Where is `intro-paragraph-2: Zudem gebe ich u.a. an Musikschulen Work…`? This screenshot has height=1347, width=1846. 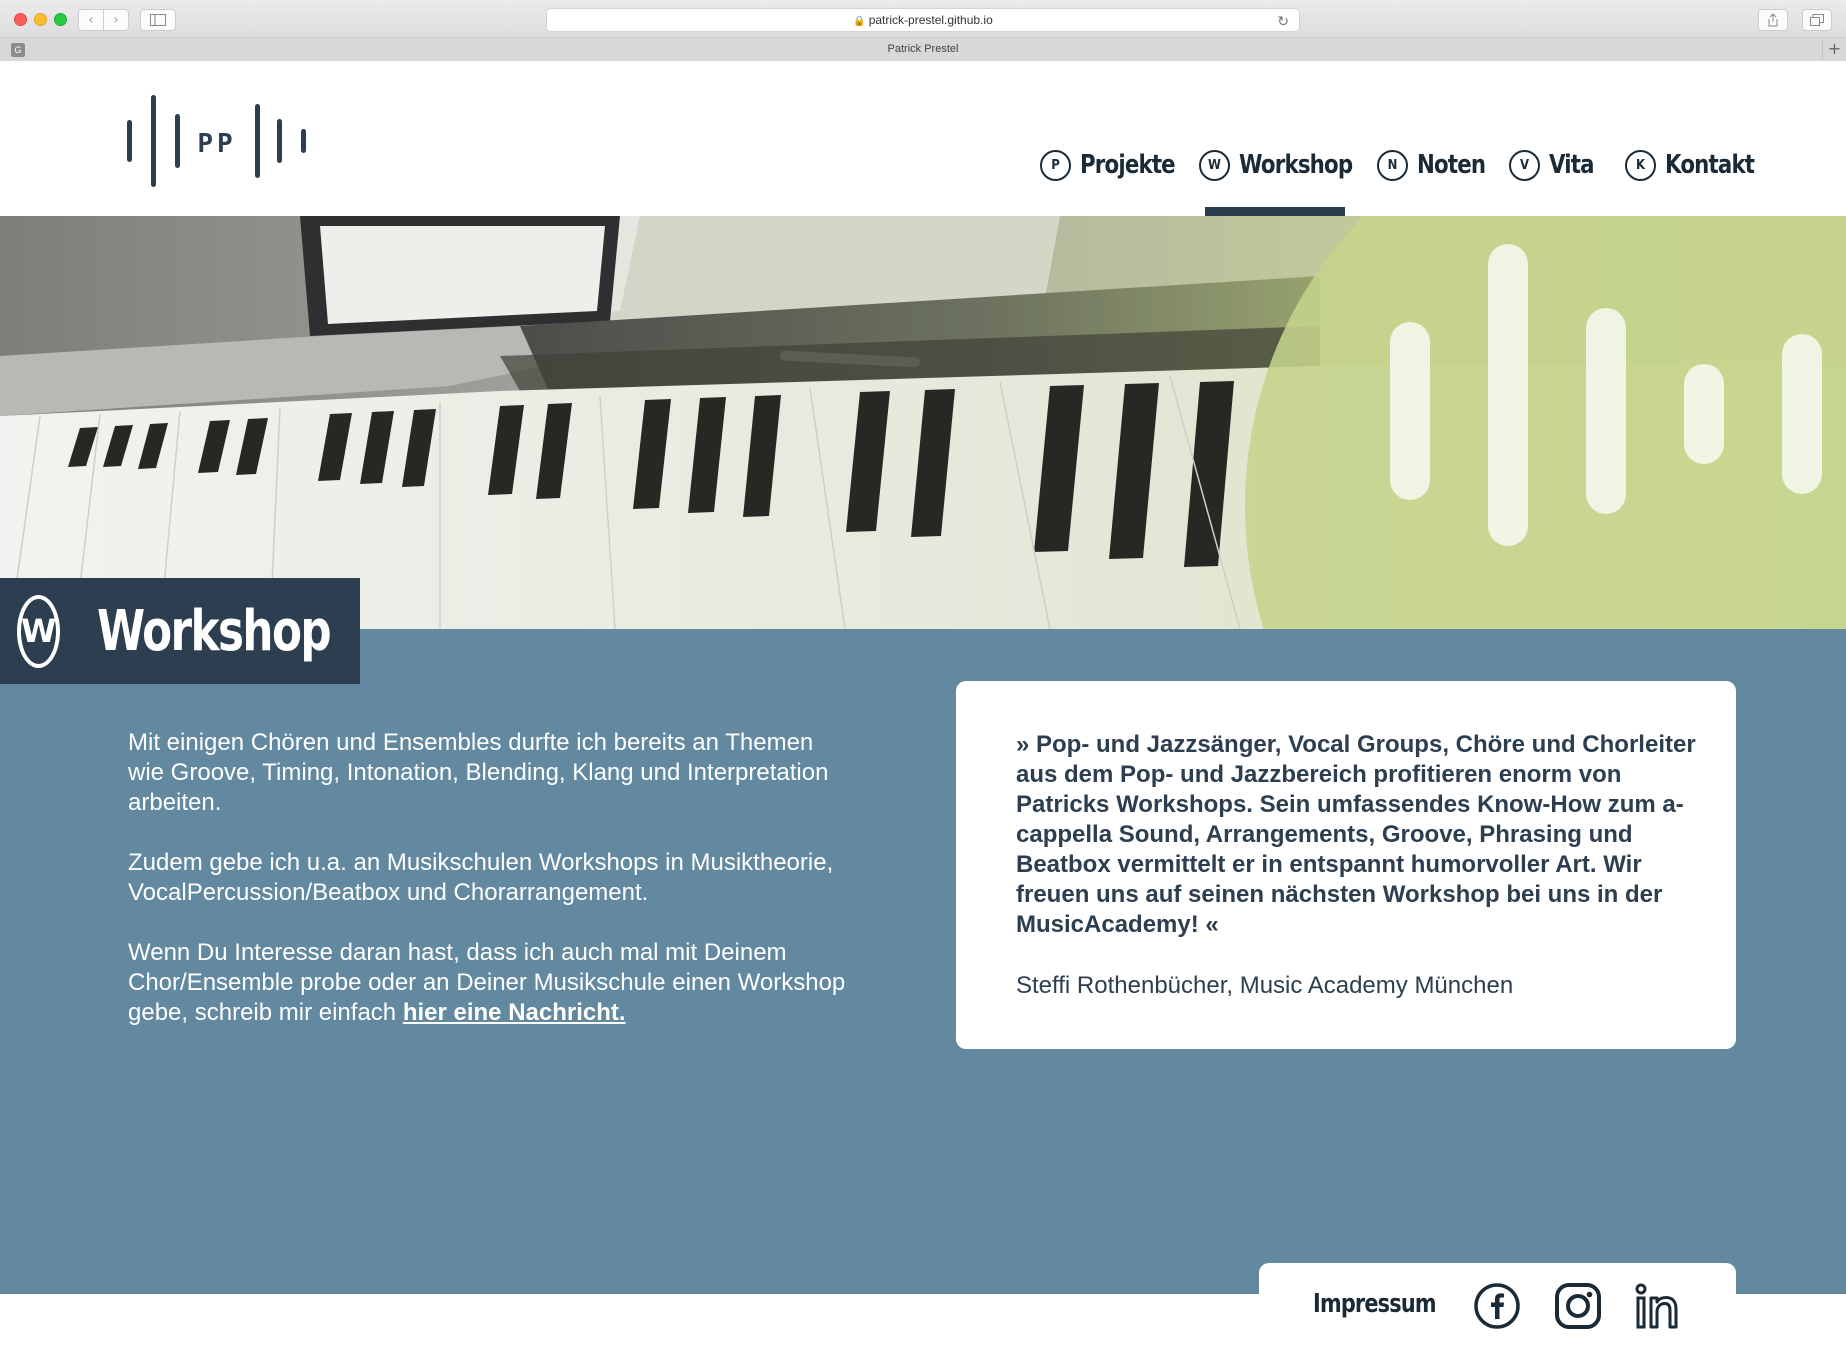 intro-paragraph-2: Zudem gebe ich u.a. an Musikschulen Work… is located at coordinates (481, 877).